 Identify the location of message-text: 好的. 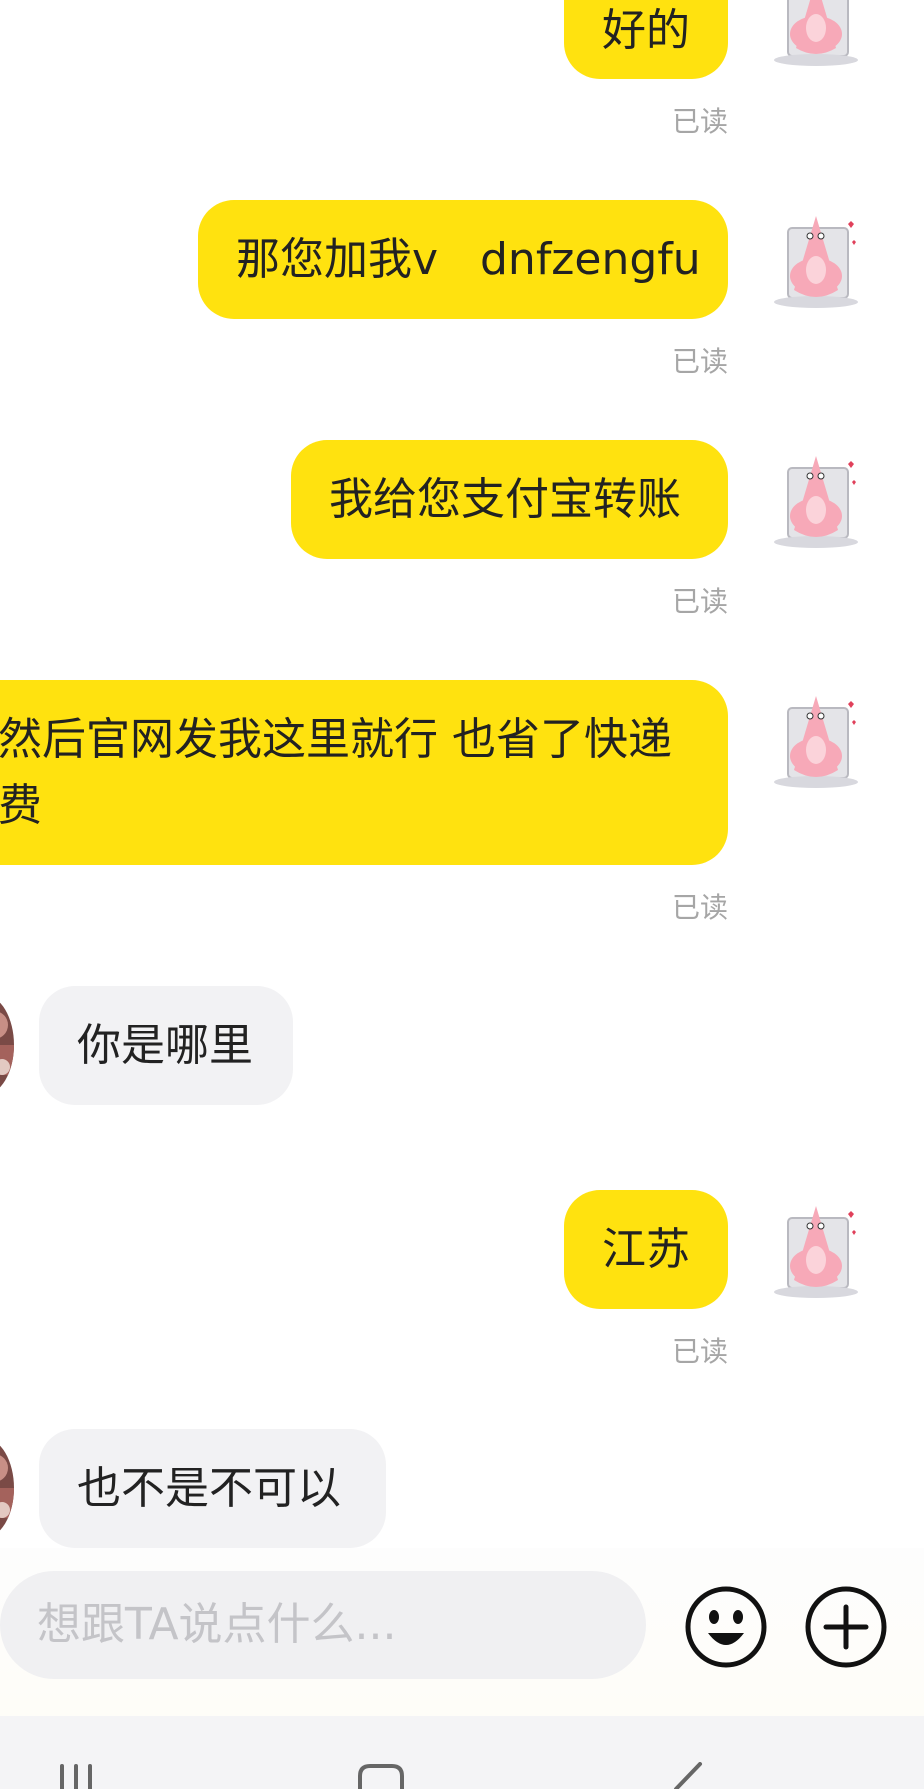
(646, 30).